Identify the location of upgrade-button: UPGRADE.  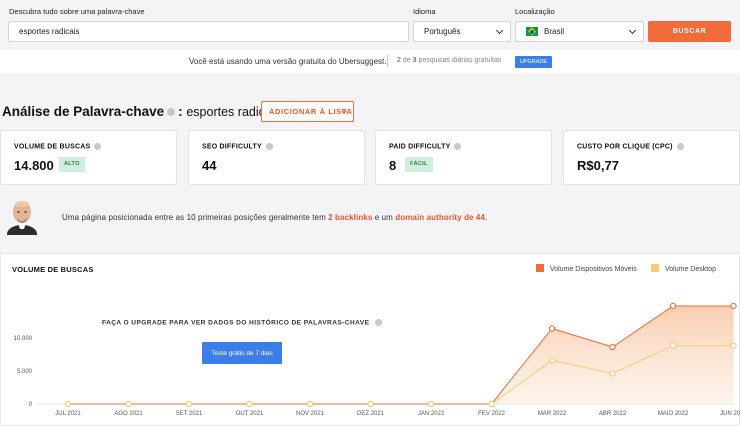
(533, 62).